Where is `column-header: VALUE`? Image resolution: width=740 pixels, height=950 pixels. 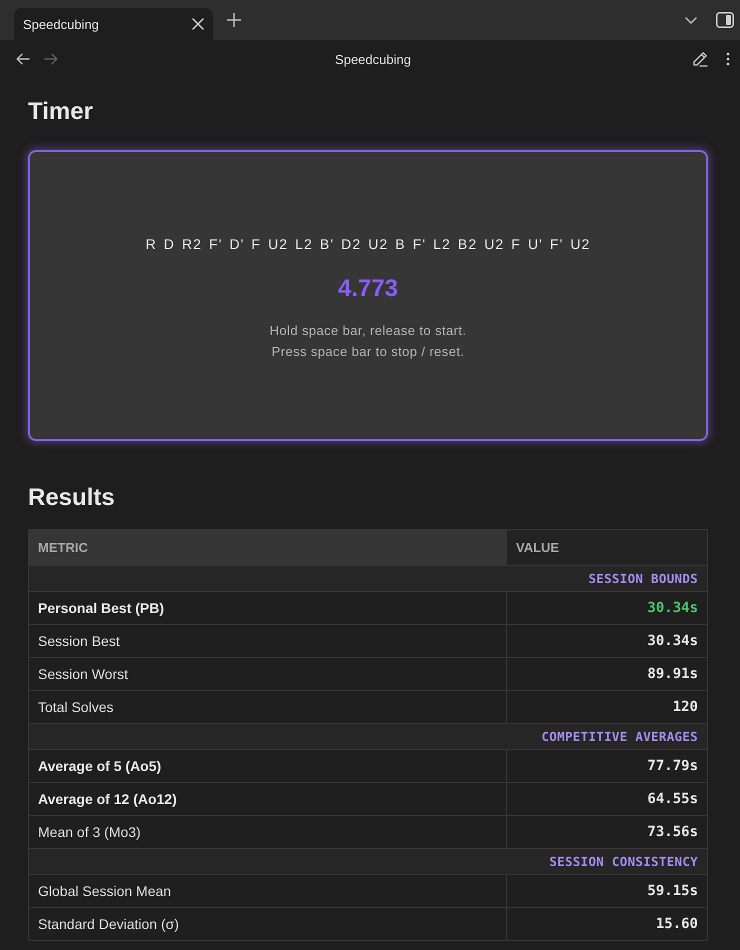 column-header: VALUE is located at coordinates (607, 548).